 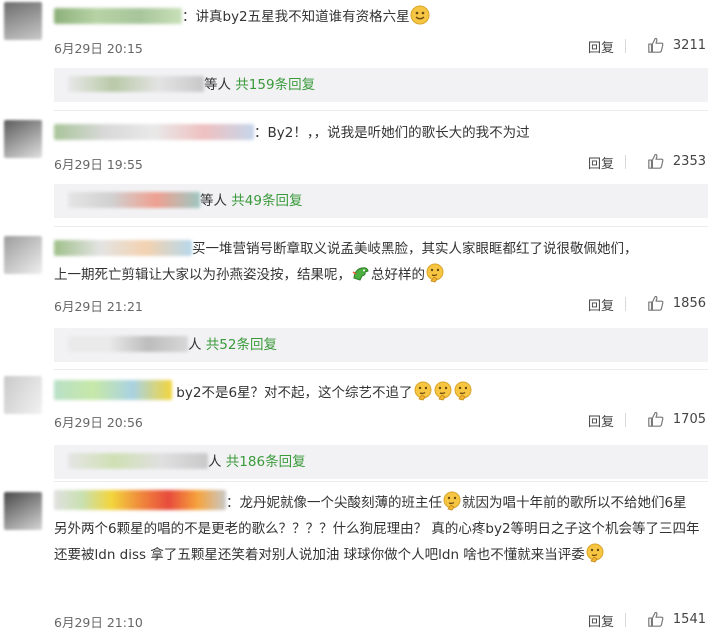 I want to click on comment-text: by2不是6星？对不起，这个综艺不追了, so click(x=378, y=393).